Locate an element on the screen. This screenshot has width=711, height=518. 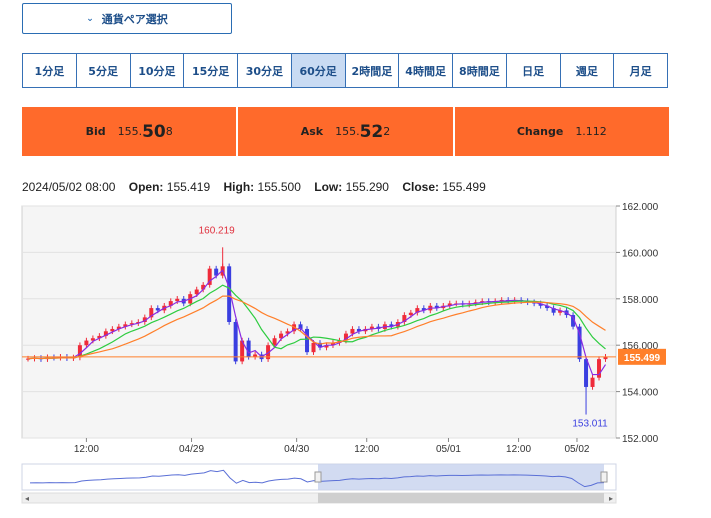
high-value: 155.500 is located at coordinates (279, 187).